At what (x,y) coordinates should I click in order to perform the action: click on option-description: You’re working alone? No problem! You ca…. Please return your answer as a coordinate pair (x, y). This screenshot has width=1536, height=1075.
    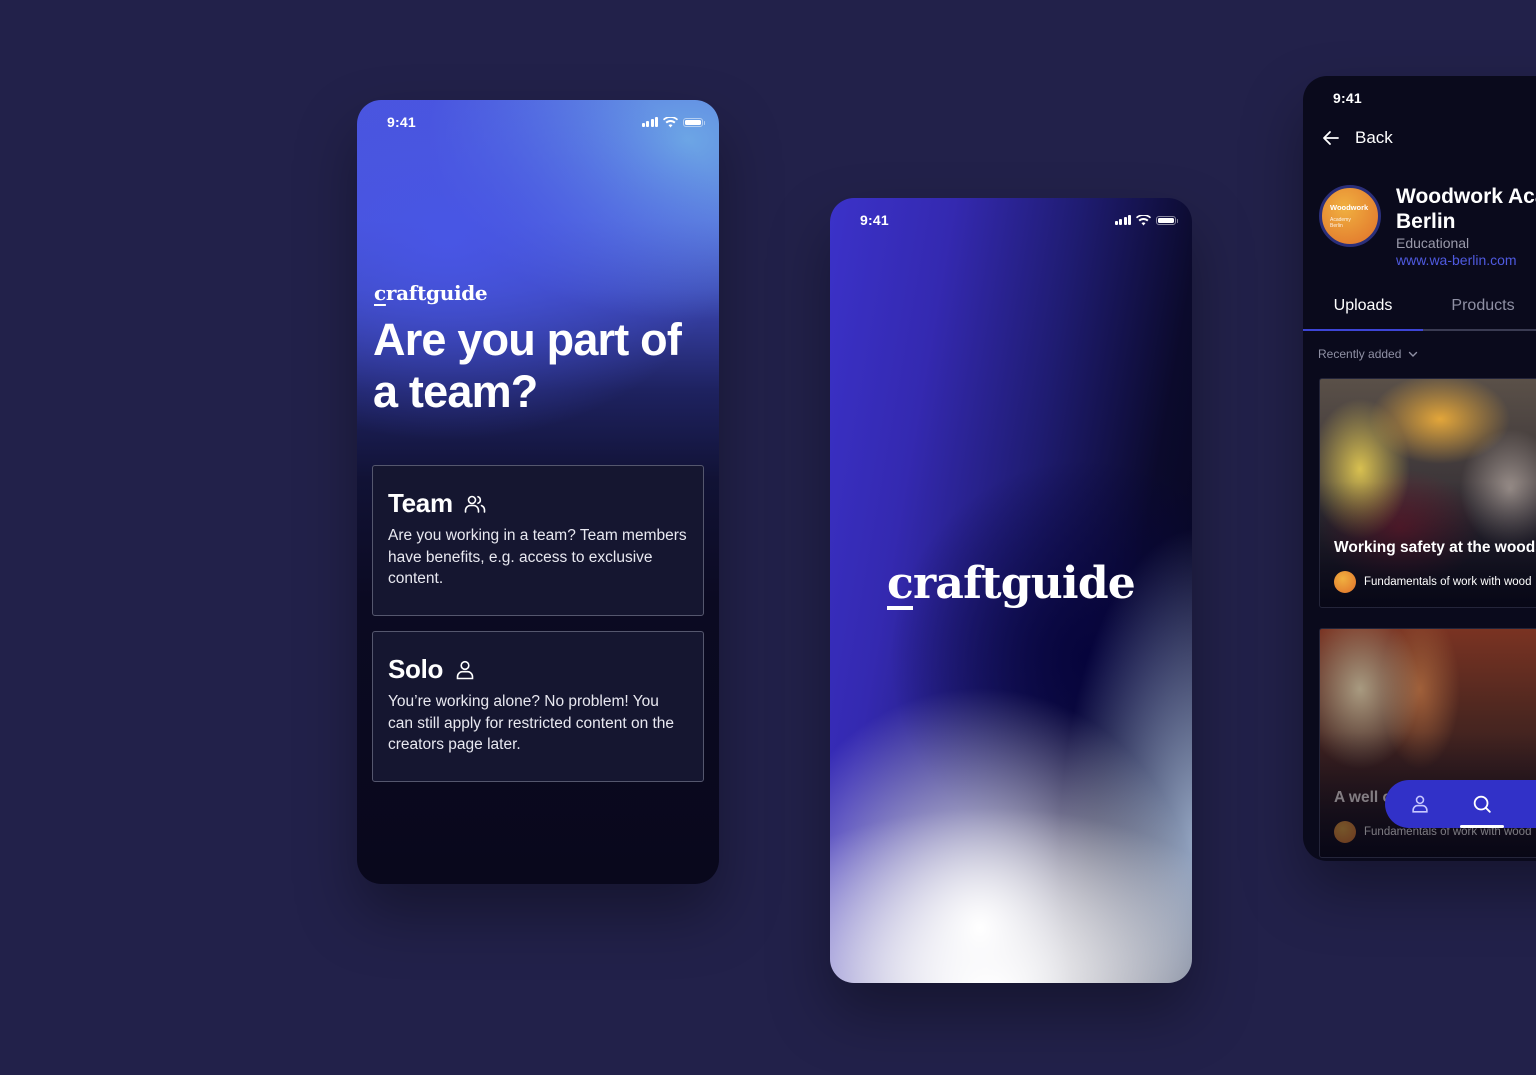
    Looking at the image, I should click on (531, 723).